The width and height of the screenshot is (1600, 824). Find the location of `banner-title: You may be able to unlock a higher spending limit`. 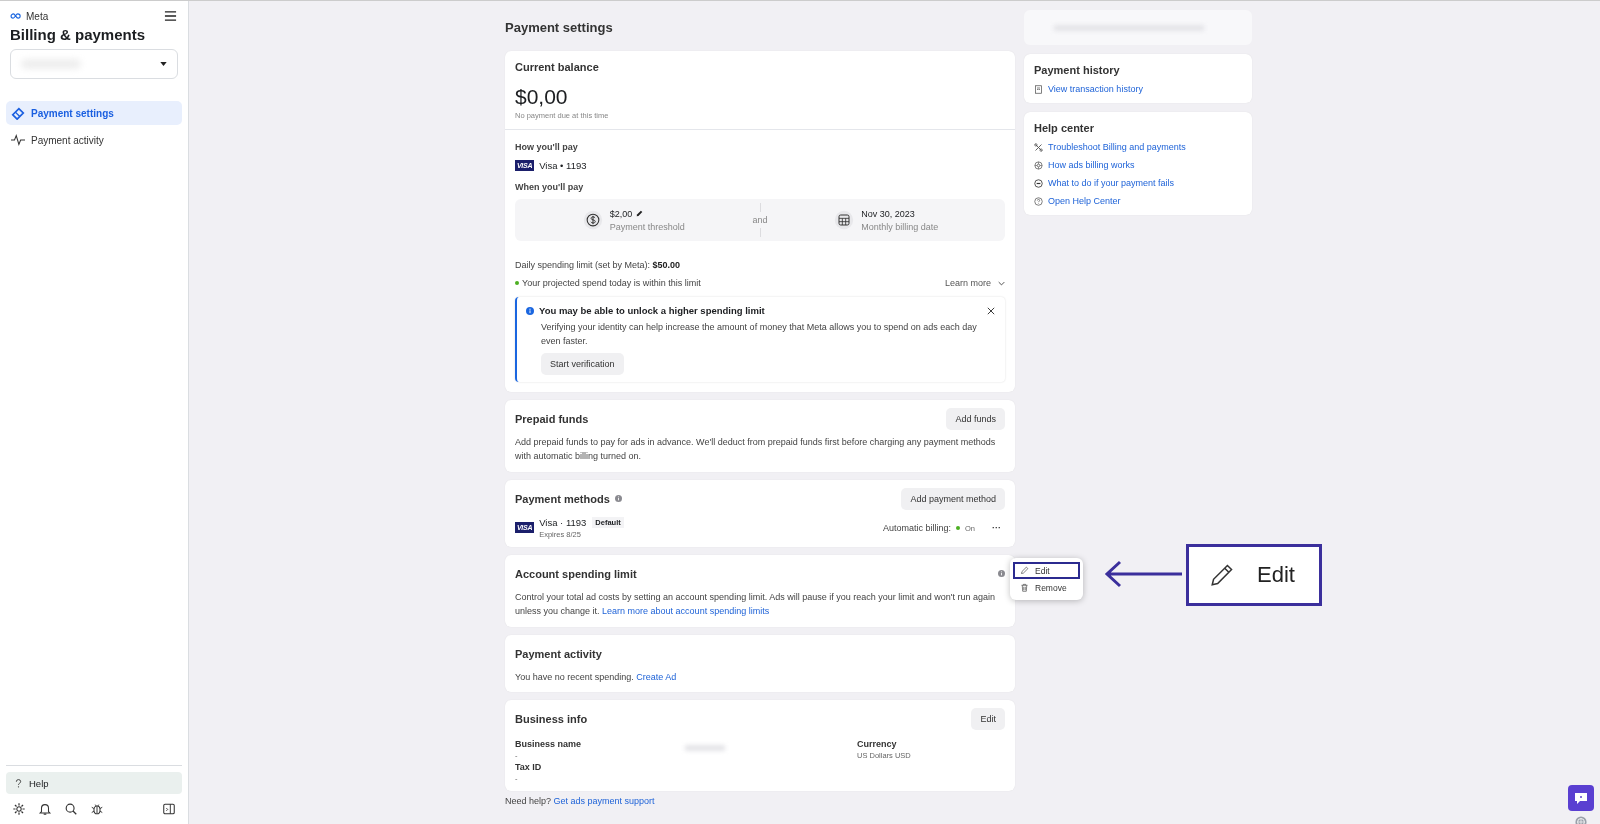

banner-title: You may be able to unlock a higher spending limit is located at coordinates (652, 310).